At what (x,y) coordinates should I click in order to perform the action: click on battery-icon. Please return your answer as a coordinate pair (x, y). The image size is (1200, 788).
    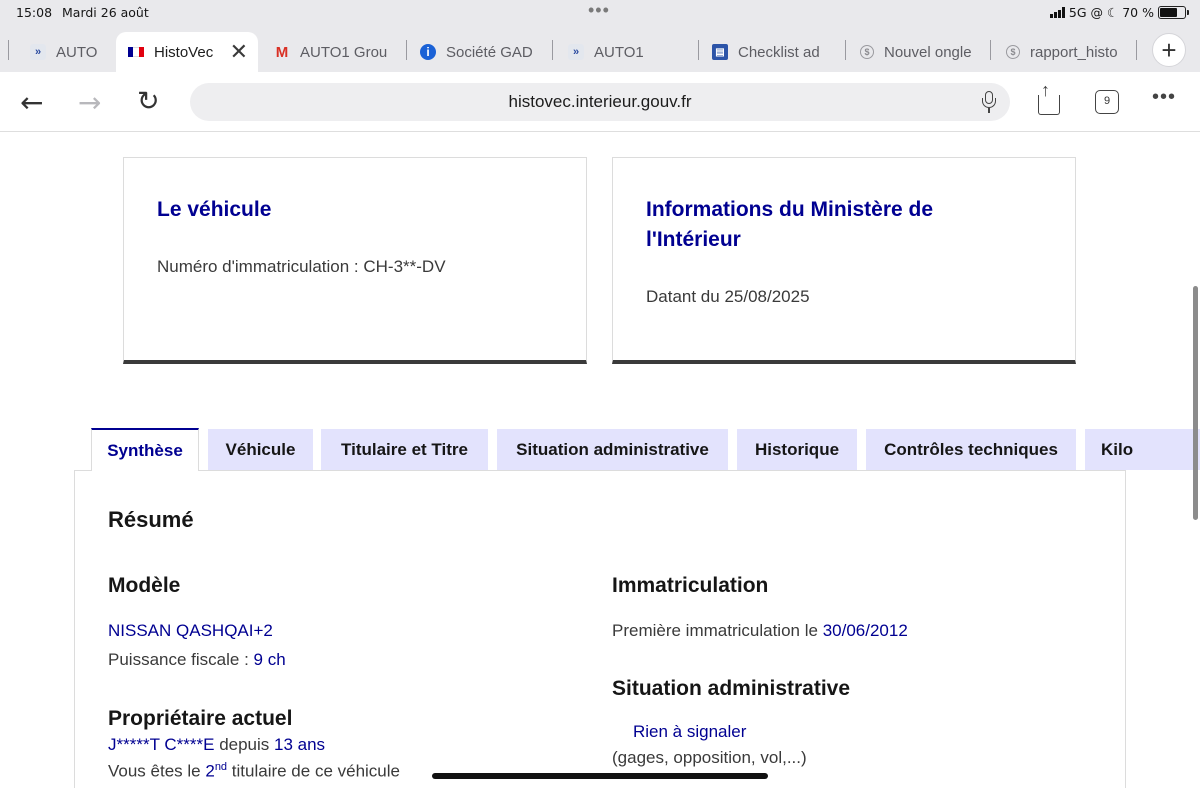
    Looking at the image, I should click on (1173, 12).